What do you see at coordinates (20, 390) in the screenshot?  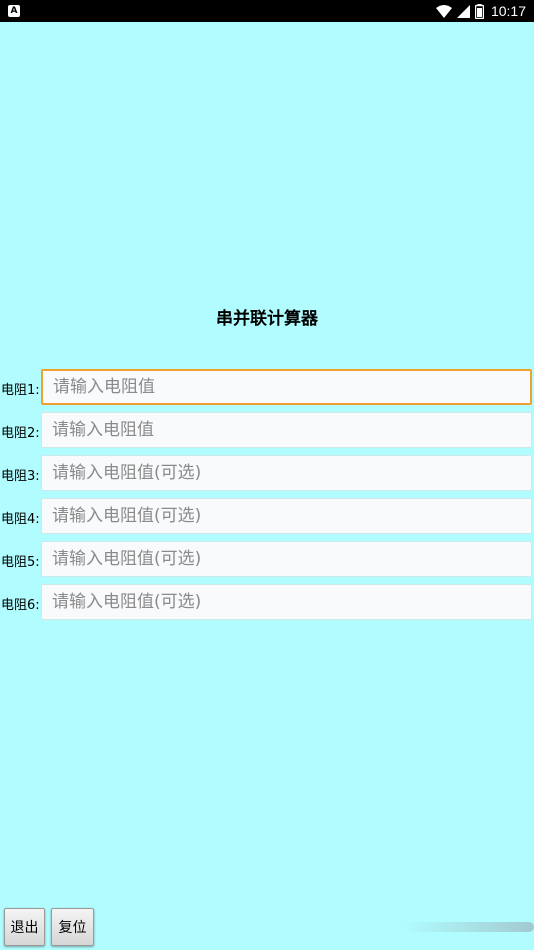 I see `resistor-label-1: 电阻1:` at bounding box center [20, 390].